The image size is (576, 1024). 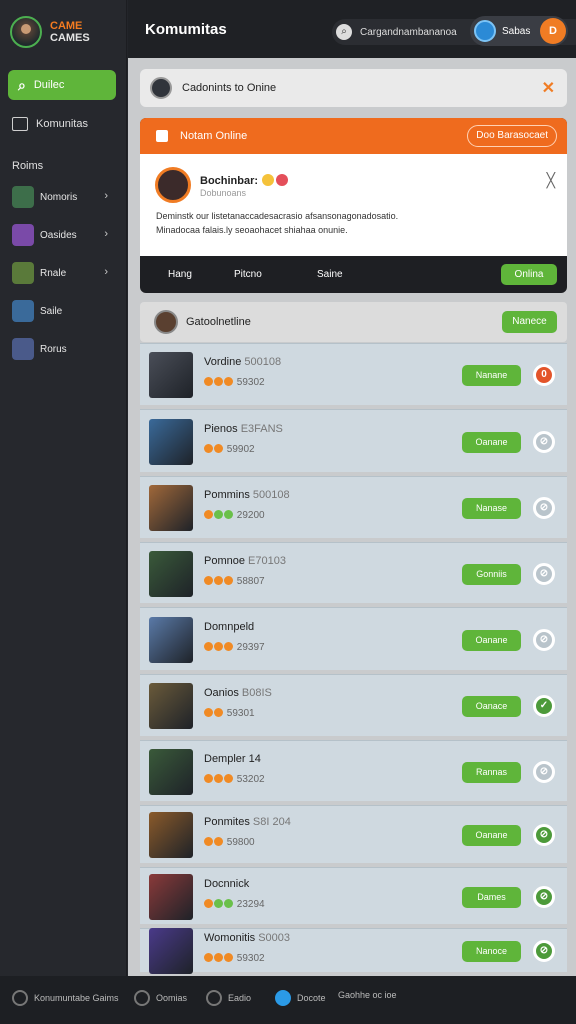 I want to click on table-row: Vordine 500108 59302 Nanane 0, so click(x=353, y=374).